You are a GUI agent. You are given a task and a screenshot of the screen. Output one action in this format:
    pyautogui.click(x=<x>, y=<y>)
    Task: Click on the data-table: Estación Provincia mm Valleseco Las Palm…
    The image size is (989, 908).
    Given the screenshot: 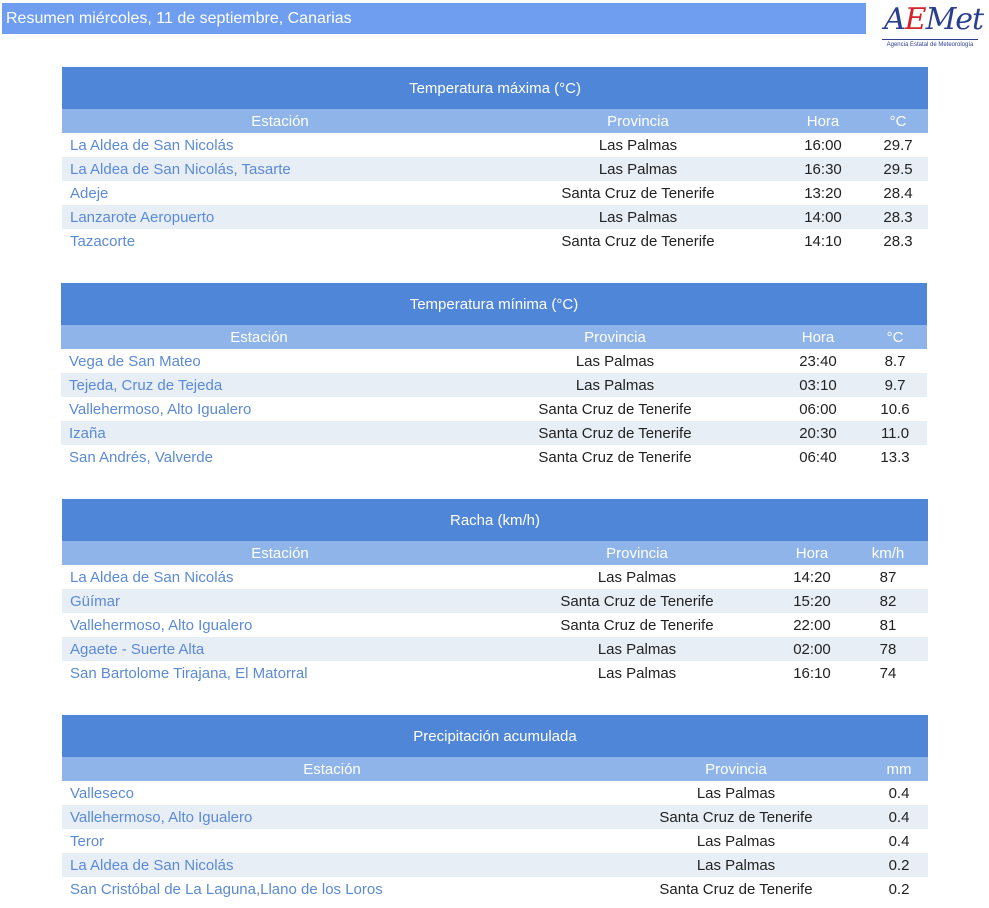 What is the action you would take?
    pyautogui.click(x=495, y=829)
    